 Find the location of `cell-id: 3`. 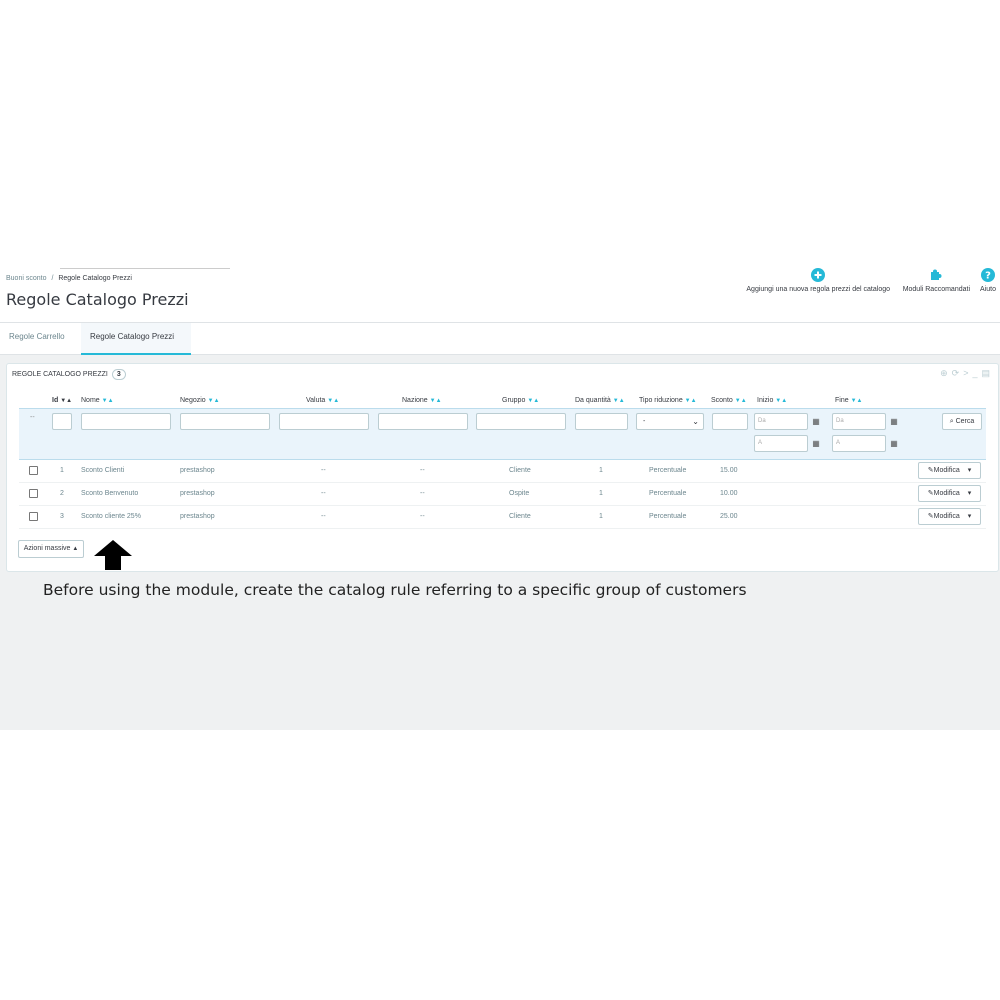

cell-id: 3 is located at coordinates (62, 516).